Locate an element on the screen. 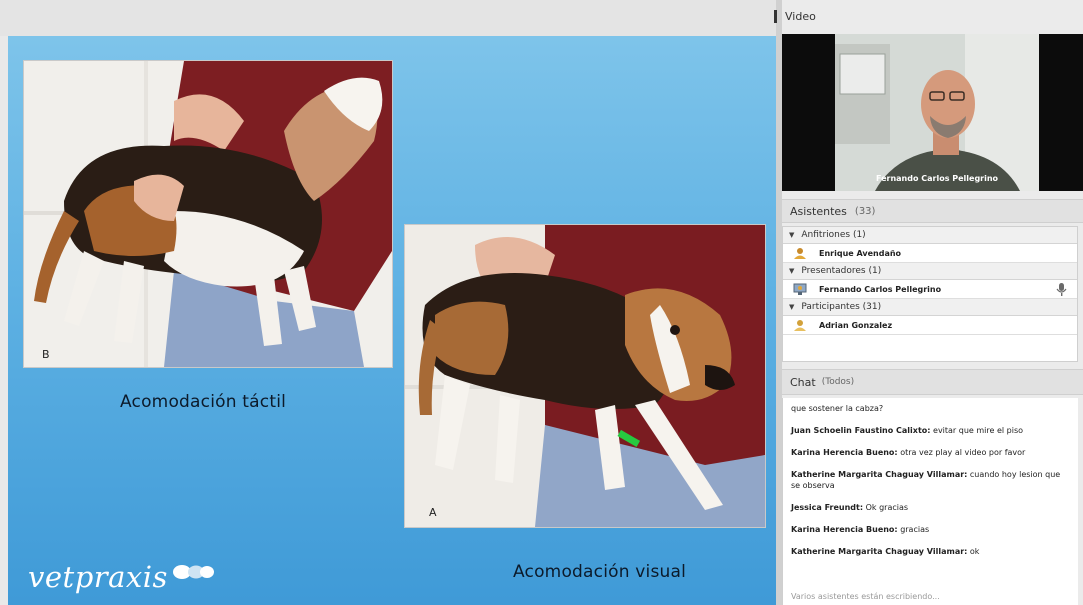 This screenshot has width=1083, height=605. attendees-count: (33) is located at coordinates (865, 211).